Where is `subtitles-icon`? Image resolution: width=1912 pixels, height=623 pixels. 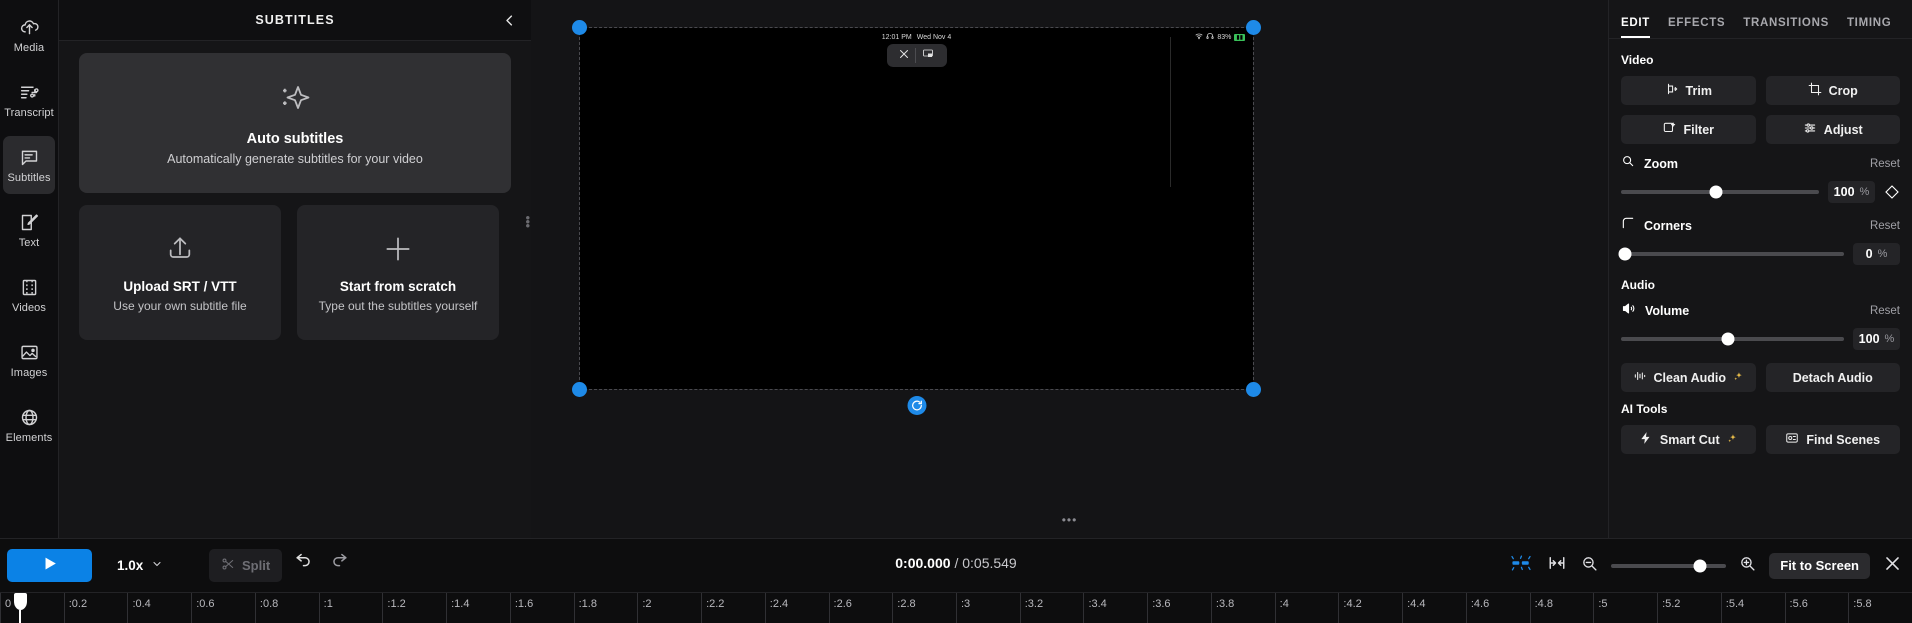 subtitles-icon is located at coordinates (29, 157).